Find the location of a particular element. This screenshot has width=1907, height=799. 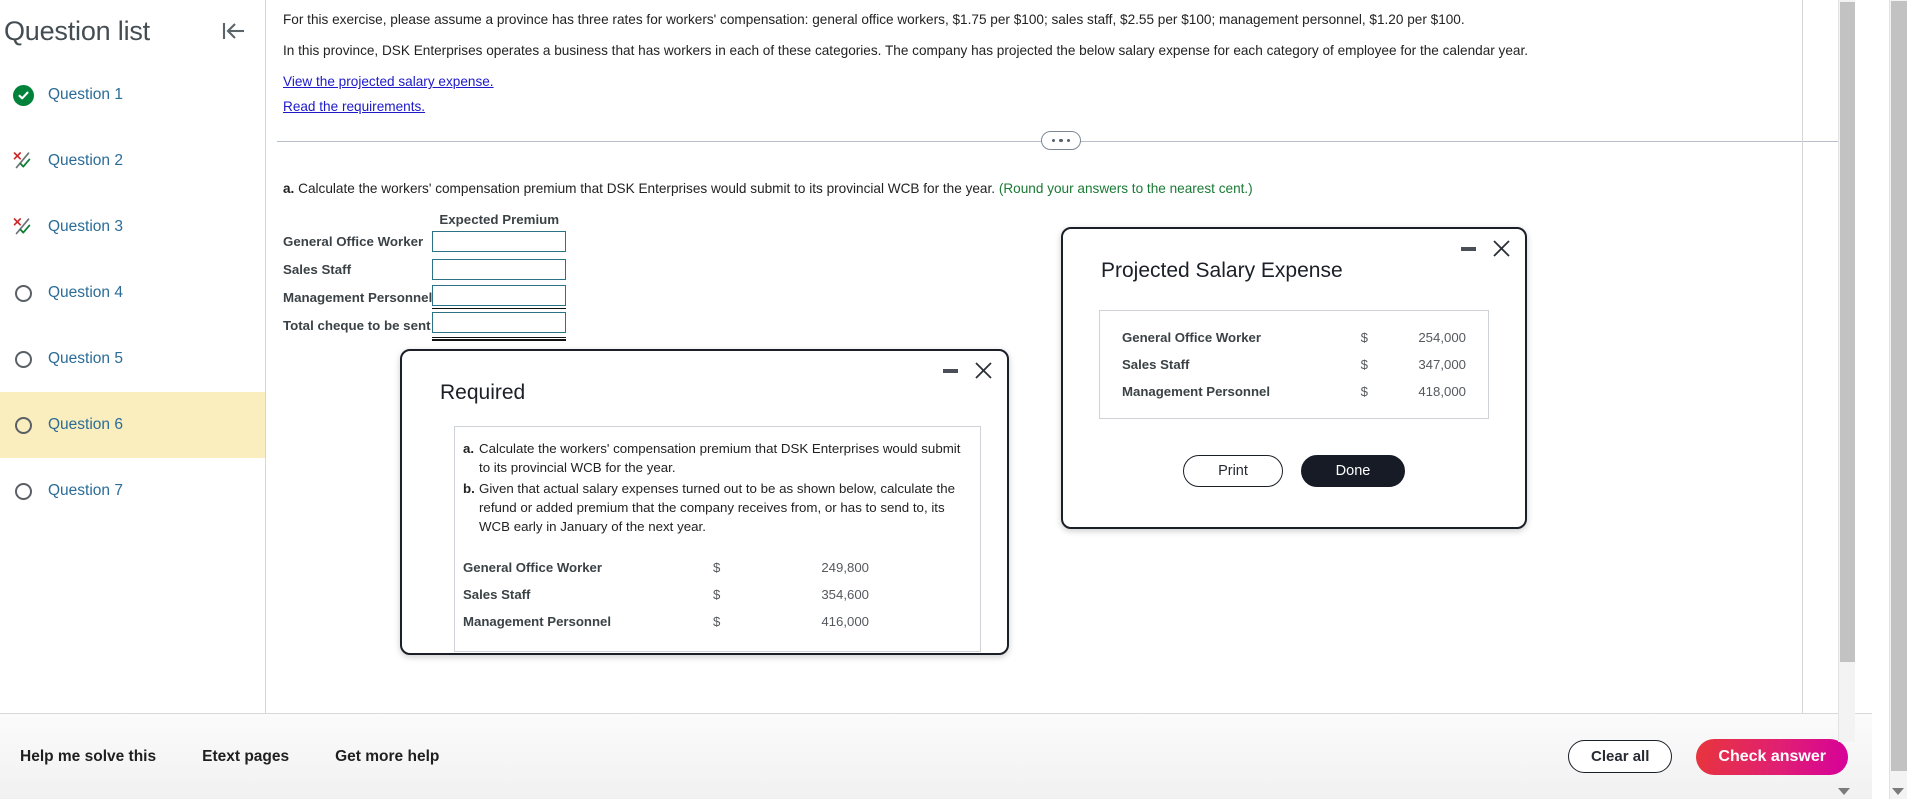

toolbar-actions: Clear all Check answer is located at coordinates (1720, 756).